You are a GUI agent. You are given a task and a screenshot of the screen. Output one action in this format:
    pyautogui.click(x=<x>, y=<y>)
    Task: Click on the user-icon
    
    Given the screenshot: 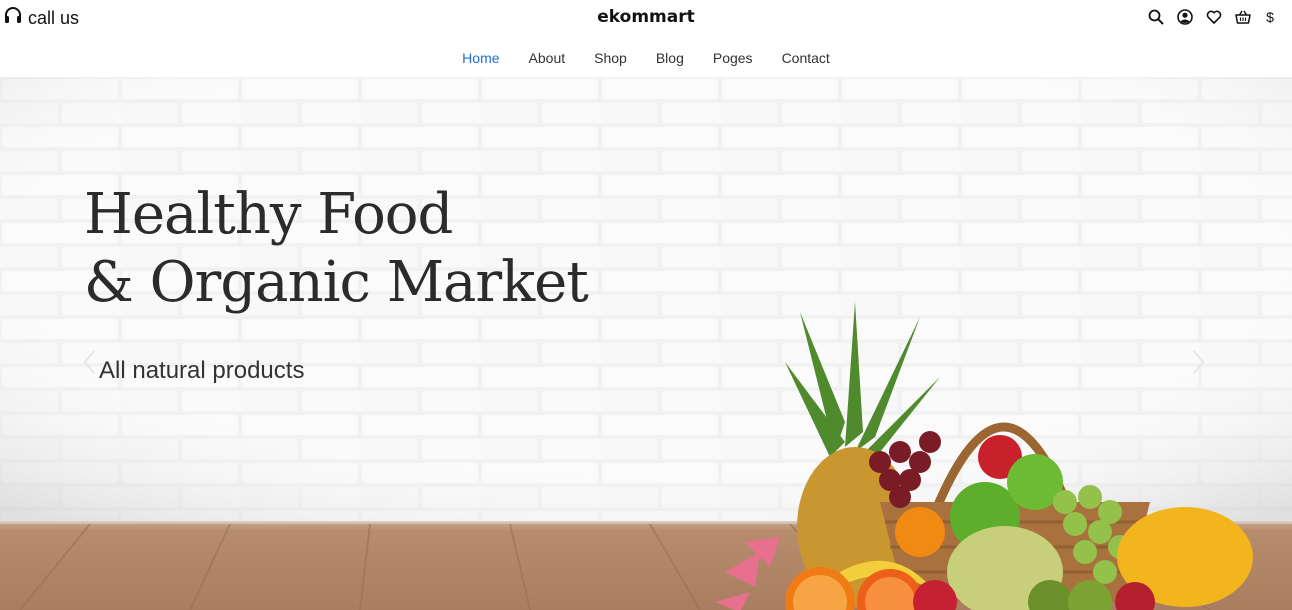 What is the action you would take?
    pyautogui.click(x=1185, y=17)
    